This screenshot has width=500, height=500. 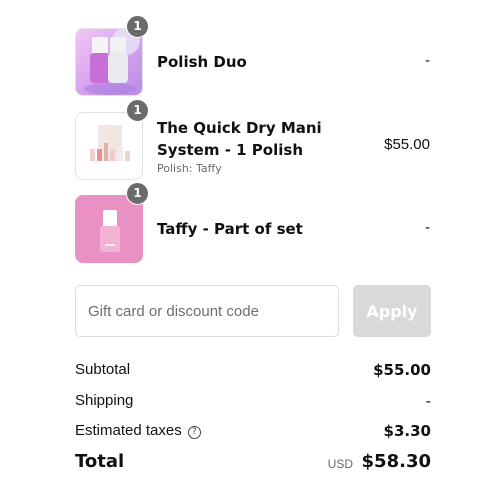 I want to click on item-title: Taffy - Part of set, so click(x=230, y=229).